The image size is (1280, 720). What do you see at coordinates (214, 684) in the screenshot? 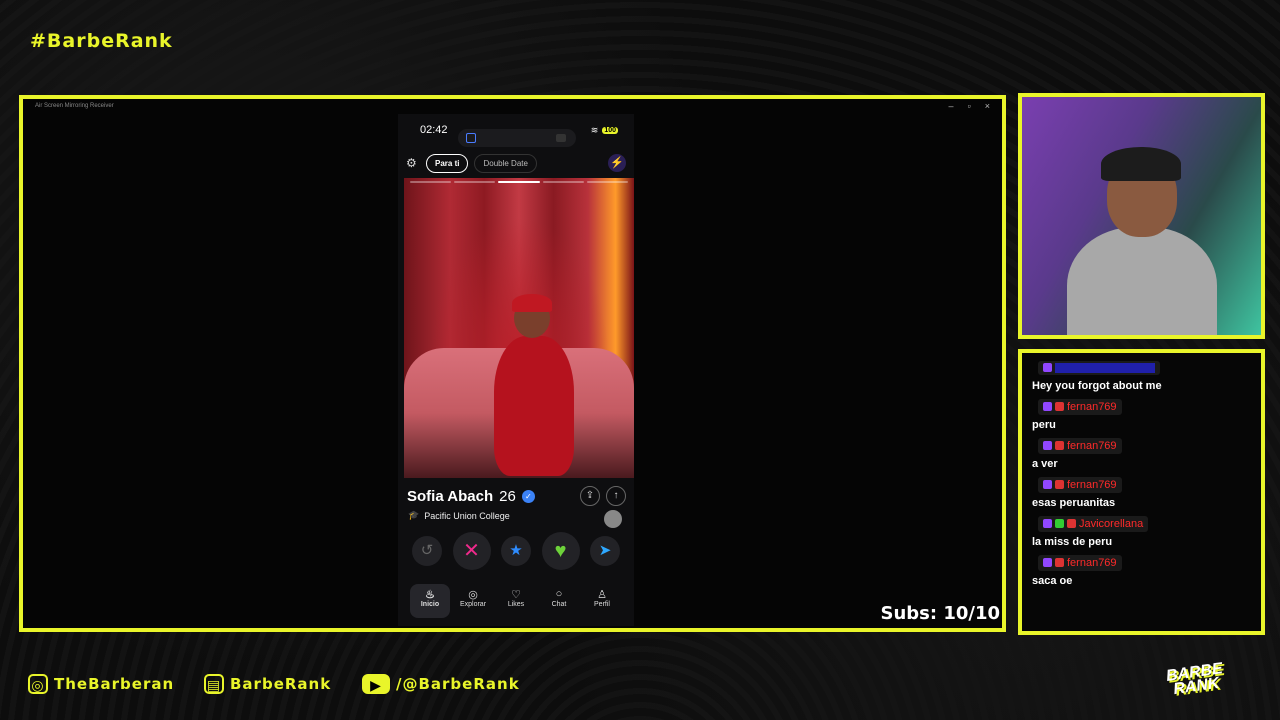
I see `twitch-icon: ▤` at bounding box center [214, 684].